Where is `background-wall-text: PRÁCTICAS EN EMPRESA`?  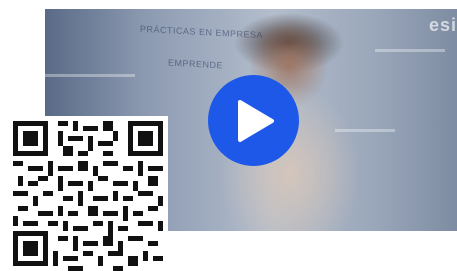
background-wall-text: PRÁCTICAS EN EMPRESA is located at coordinates (202, 32).